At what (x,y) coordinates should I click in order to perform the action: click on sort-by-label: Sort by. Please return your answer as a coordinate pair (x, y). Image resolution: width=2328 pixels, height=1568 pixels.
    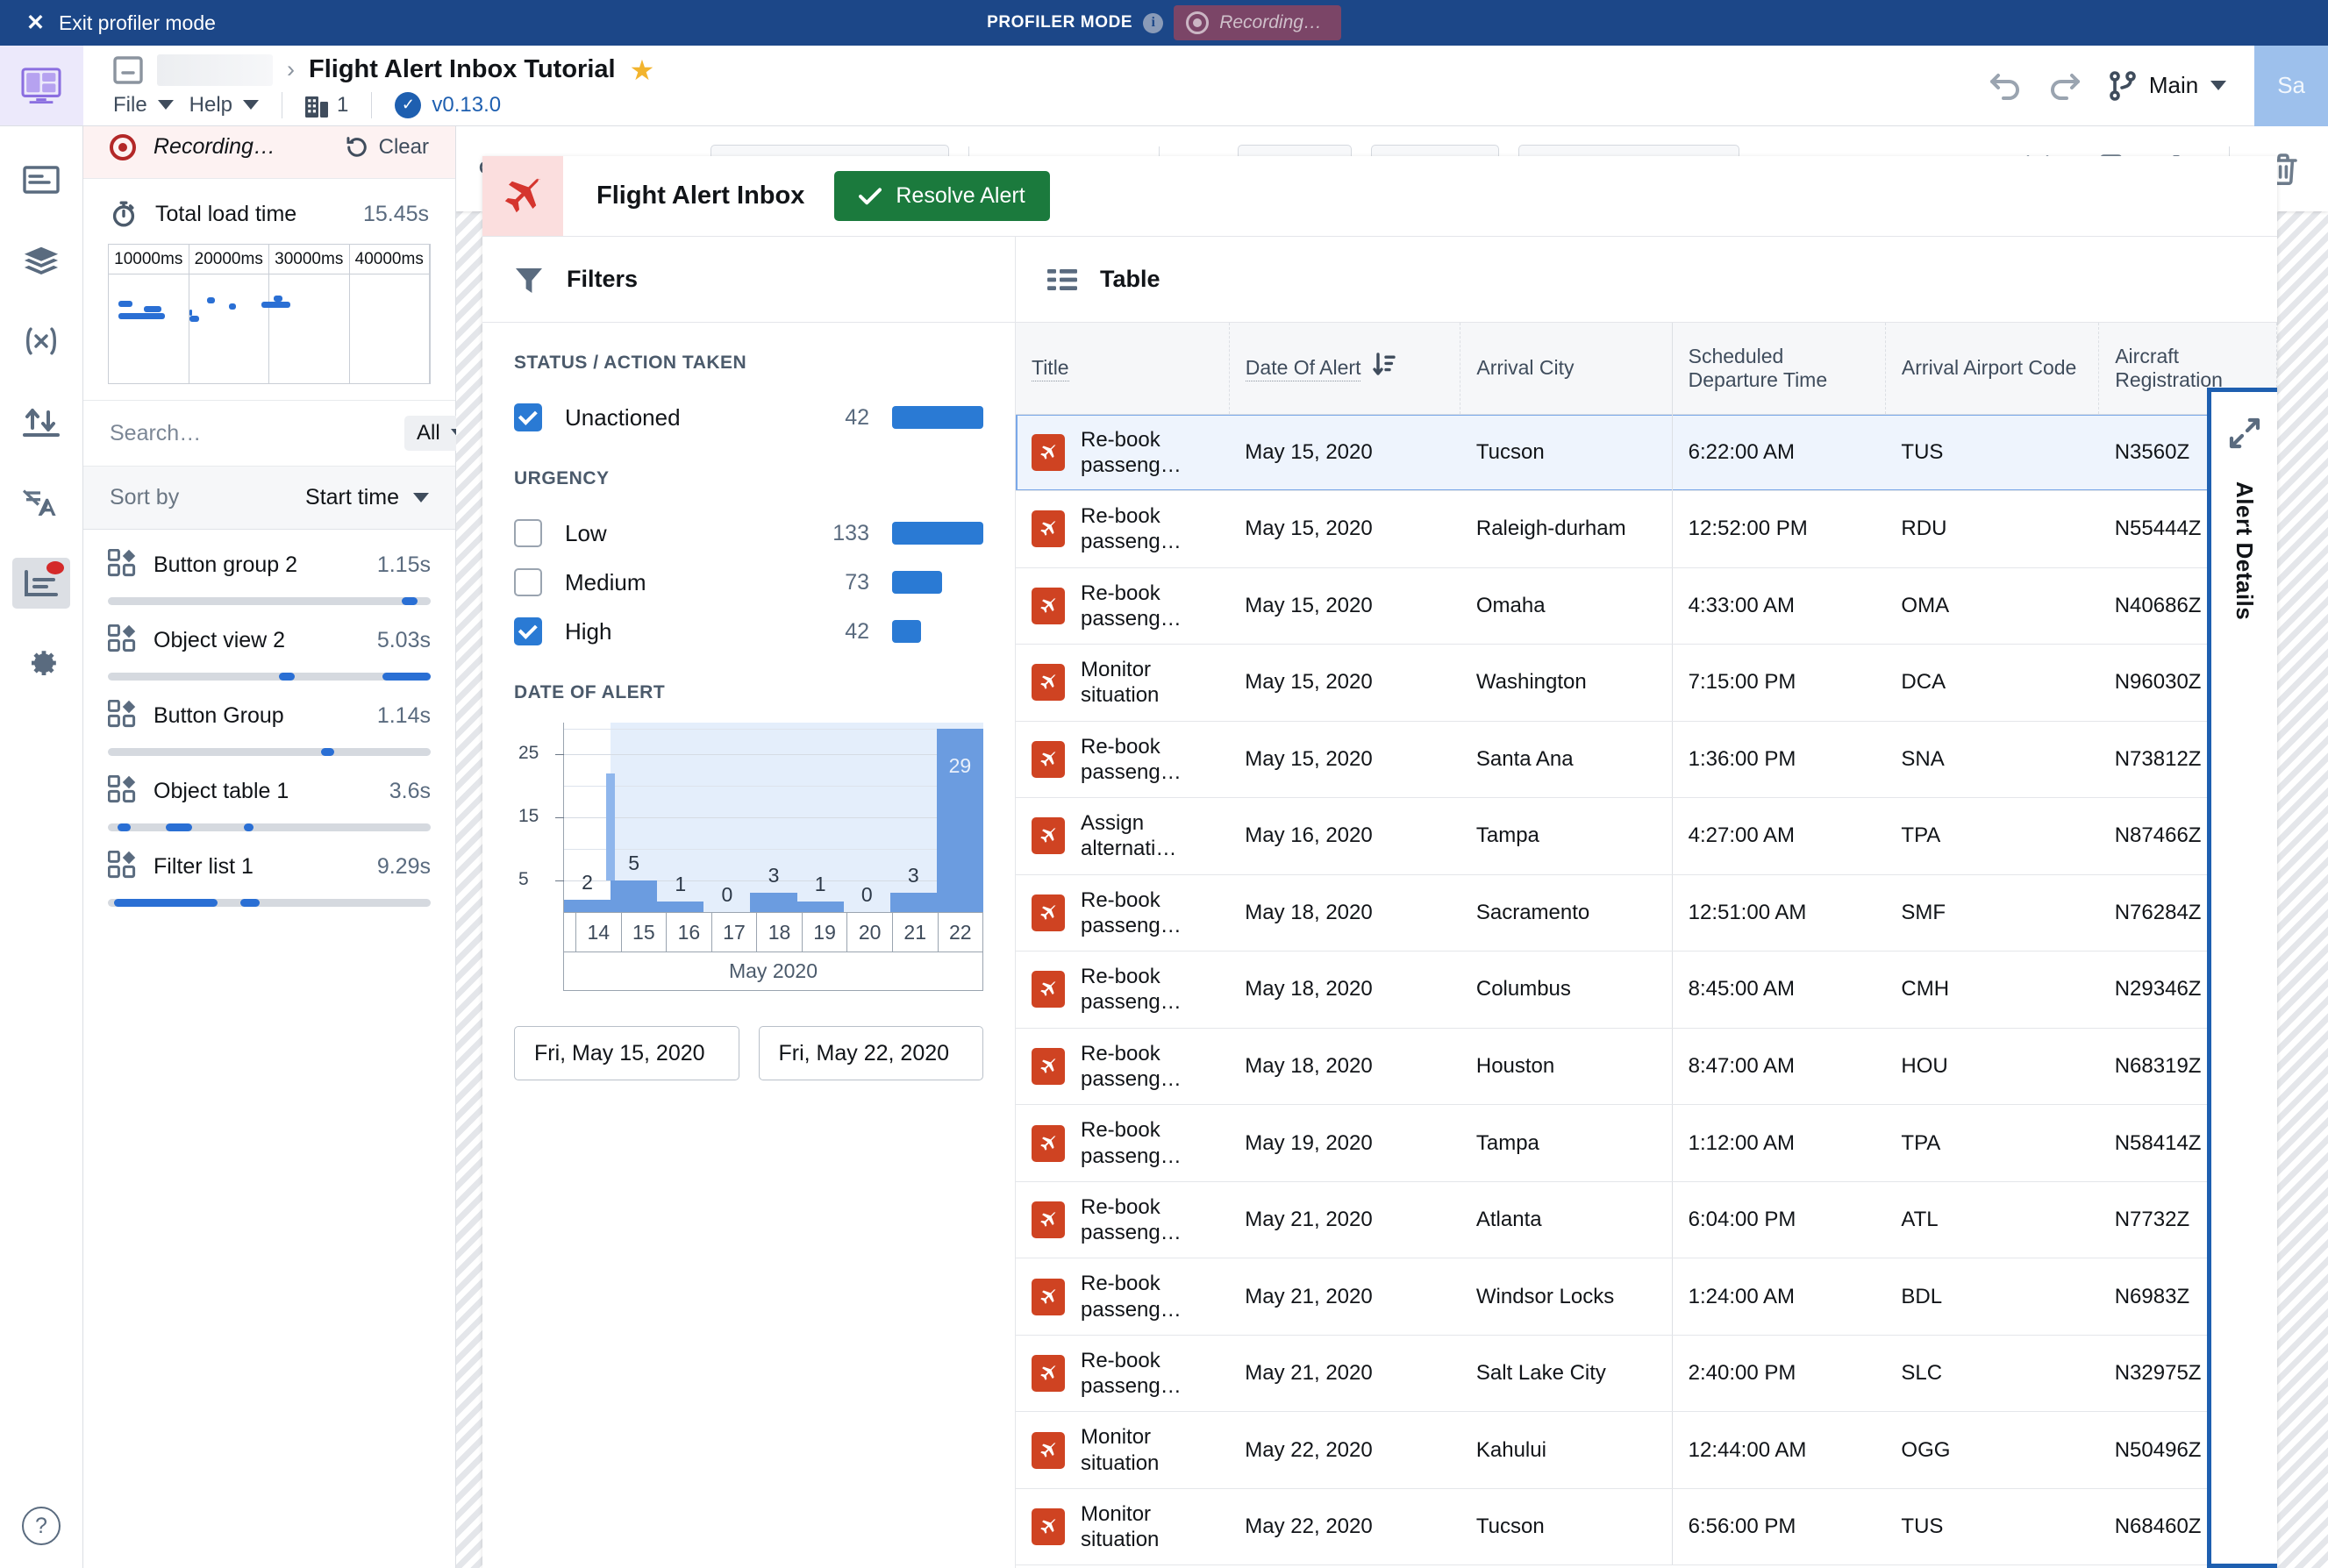
    Looking at the image, I should click on (145, 497).